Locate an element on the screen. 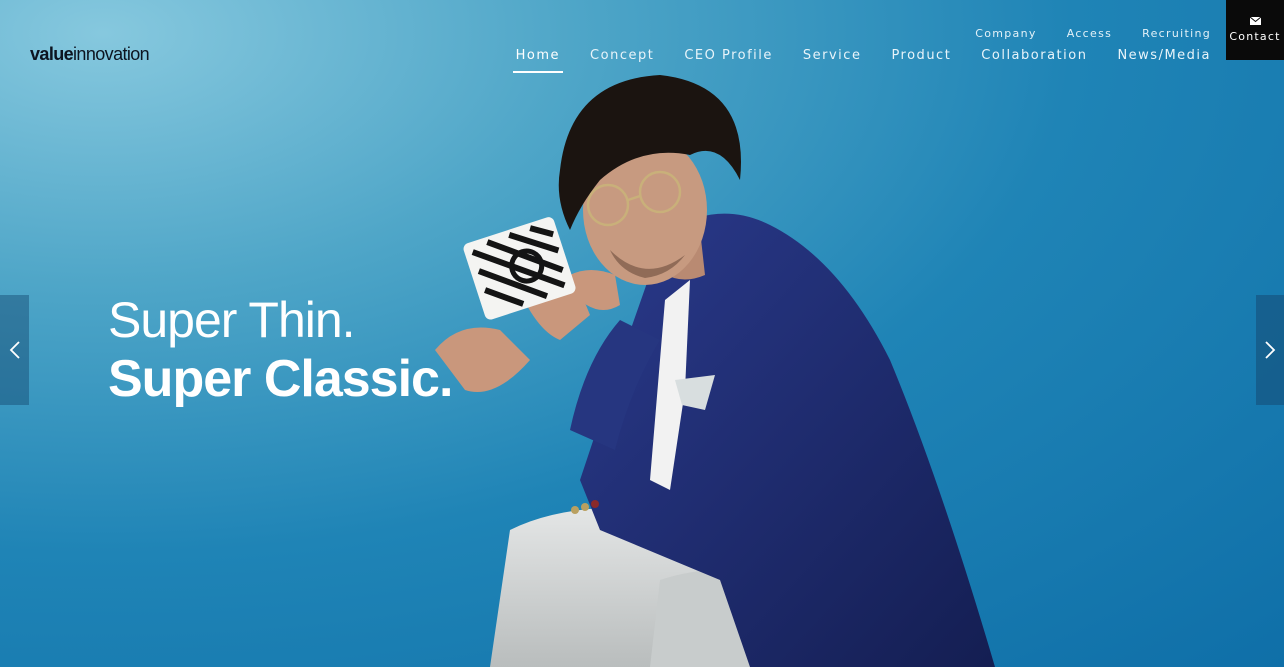 This screenshot has height=667, width=1284. logo-text-bold: value is located at coordinates (52, 54).